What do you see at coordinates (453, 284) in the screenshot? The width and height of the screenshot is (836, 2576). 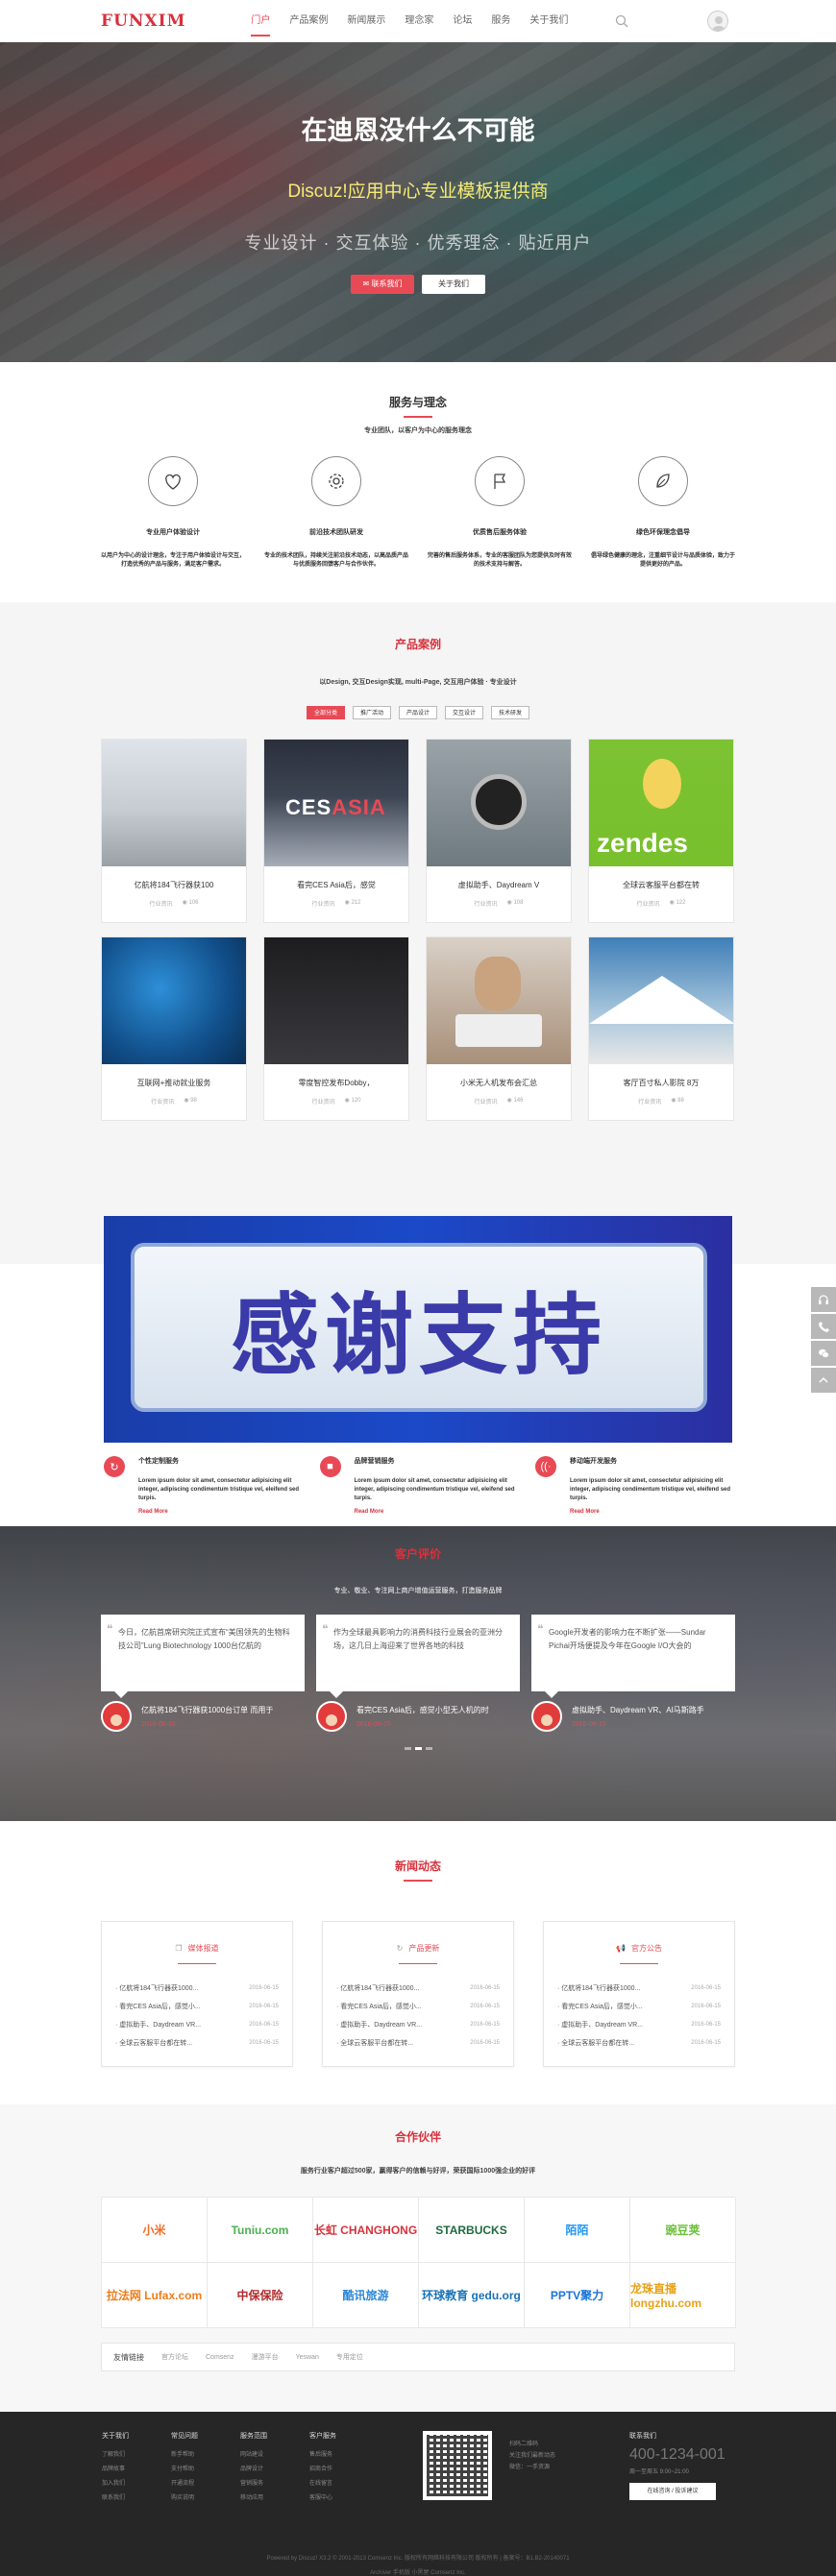 I see `about-button: 关于我们` at bounding box center [453, 284].